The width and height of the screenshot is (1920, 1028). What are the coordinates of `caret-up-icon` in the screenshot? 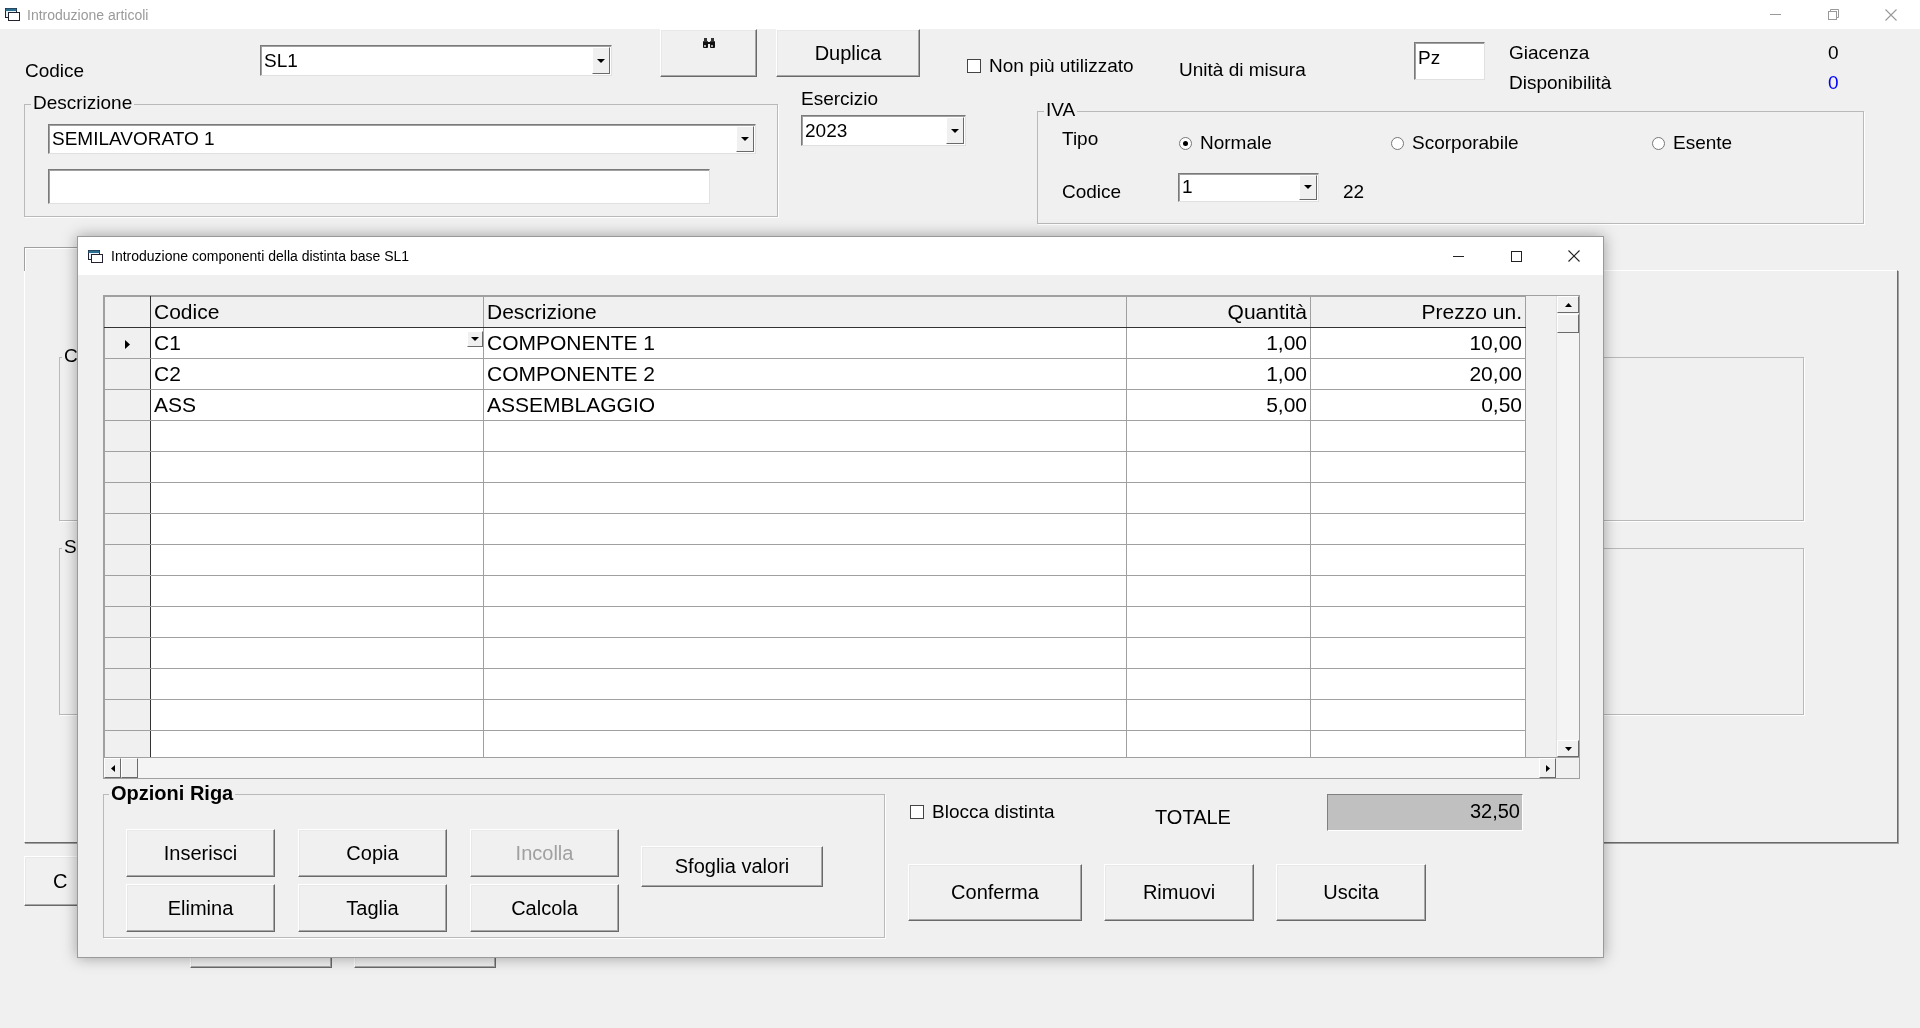 It's located at (1568, 304).